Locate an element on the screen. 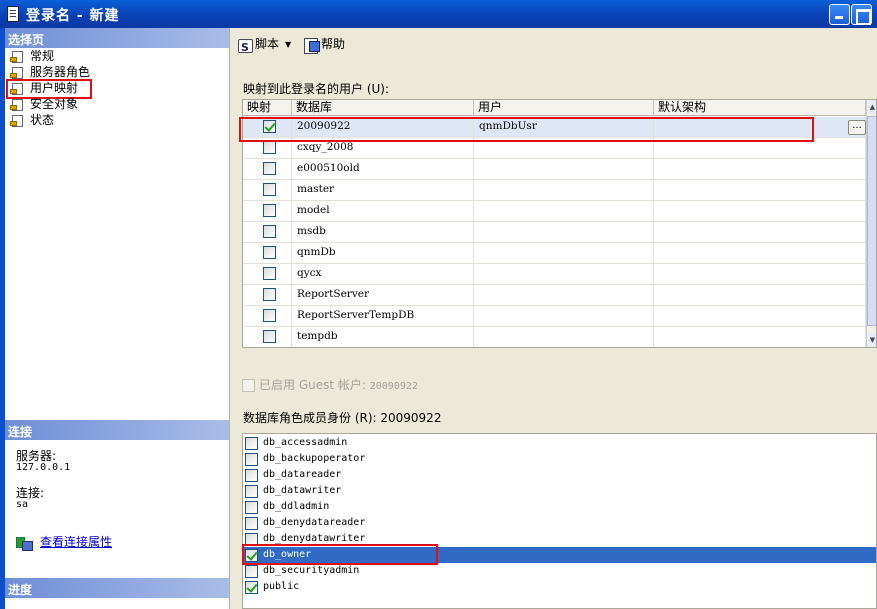 This screenshot has width=877, height=609. help-button: 帮助 is located at coordinates (324, 44).